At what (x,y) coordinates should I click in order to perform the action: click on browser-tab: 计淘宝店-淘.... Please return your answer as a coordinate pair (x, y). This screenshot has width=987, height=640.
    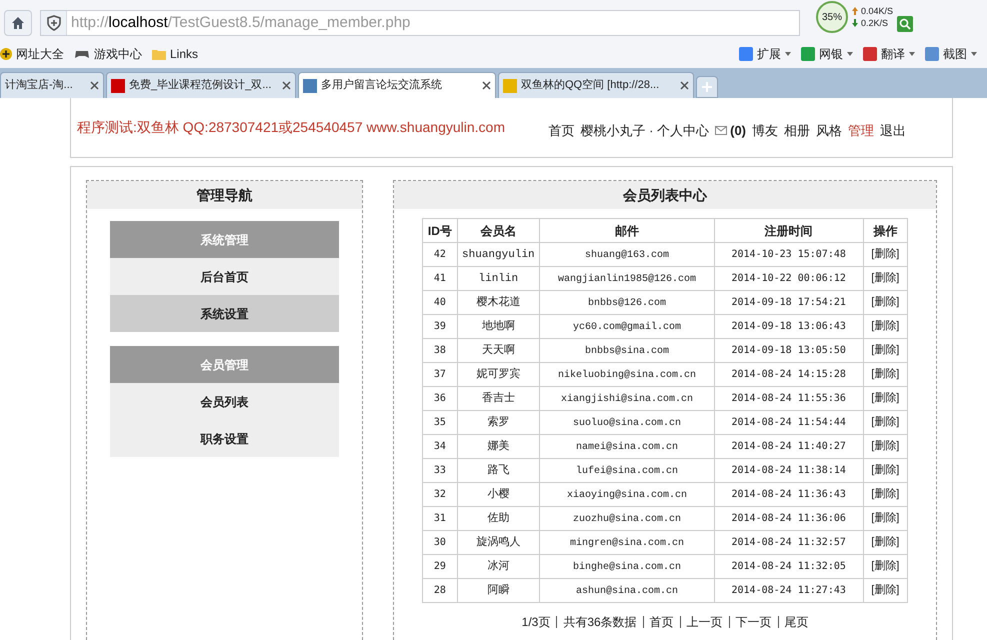
    Looking at the image, I should click on (52, 85).